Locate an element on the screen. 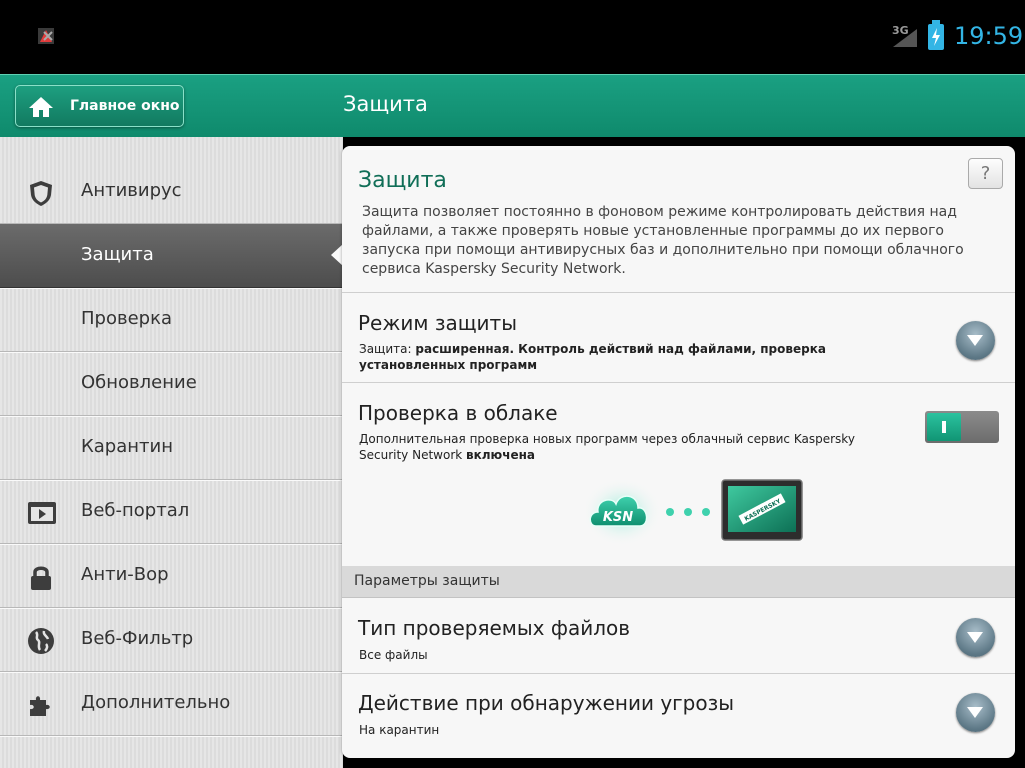 This screenshot has width=1025, height=768. app-header: Главное окно Защита is located at coordinates (512, 105).